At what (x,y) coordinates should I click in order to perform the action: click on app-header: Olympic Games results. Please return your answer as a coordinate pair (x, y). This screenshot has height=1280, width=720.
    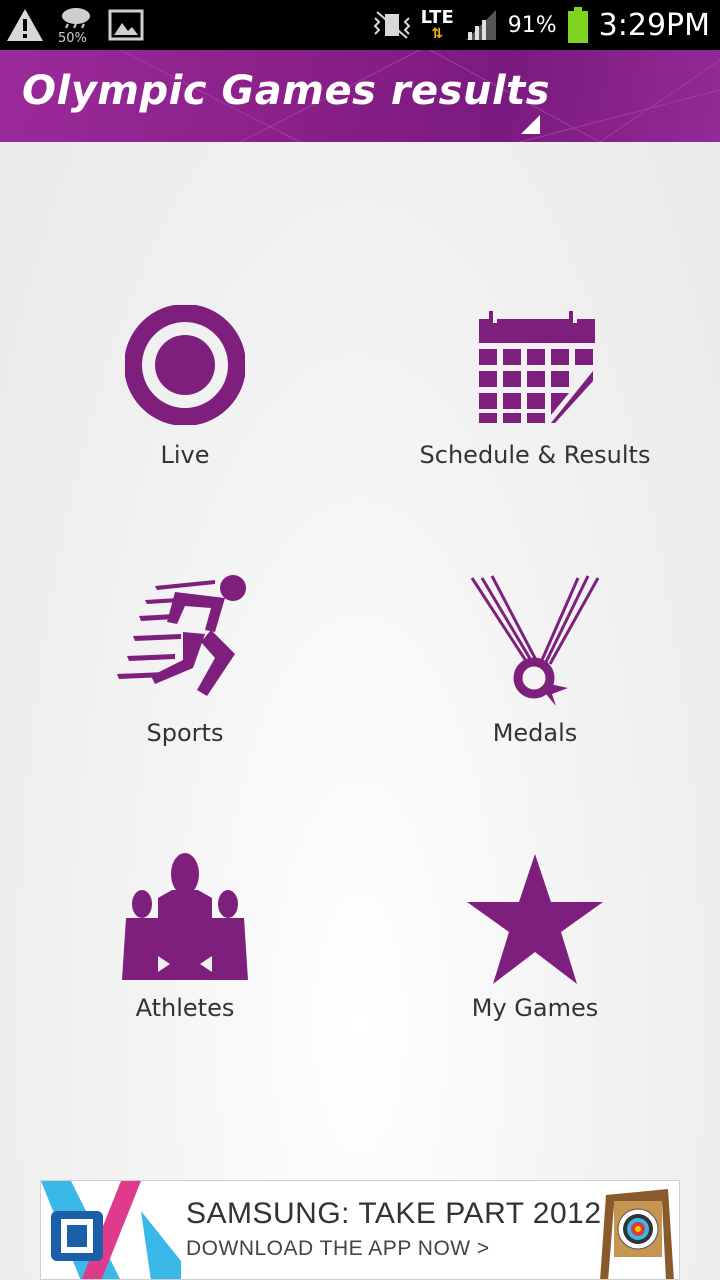
    Looking at the image, I should click on (360, 96).